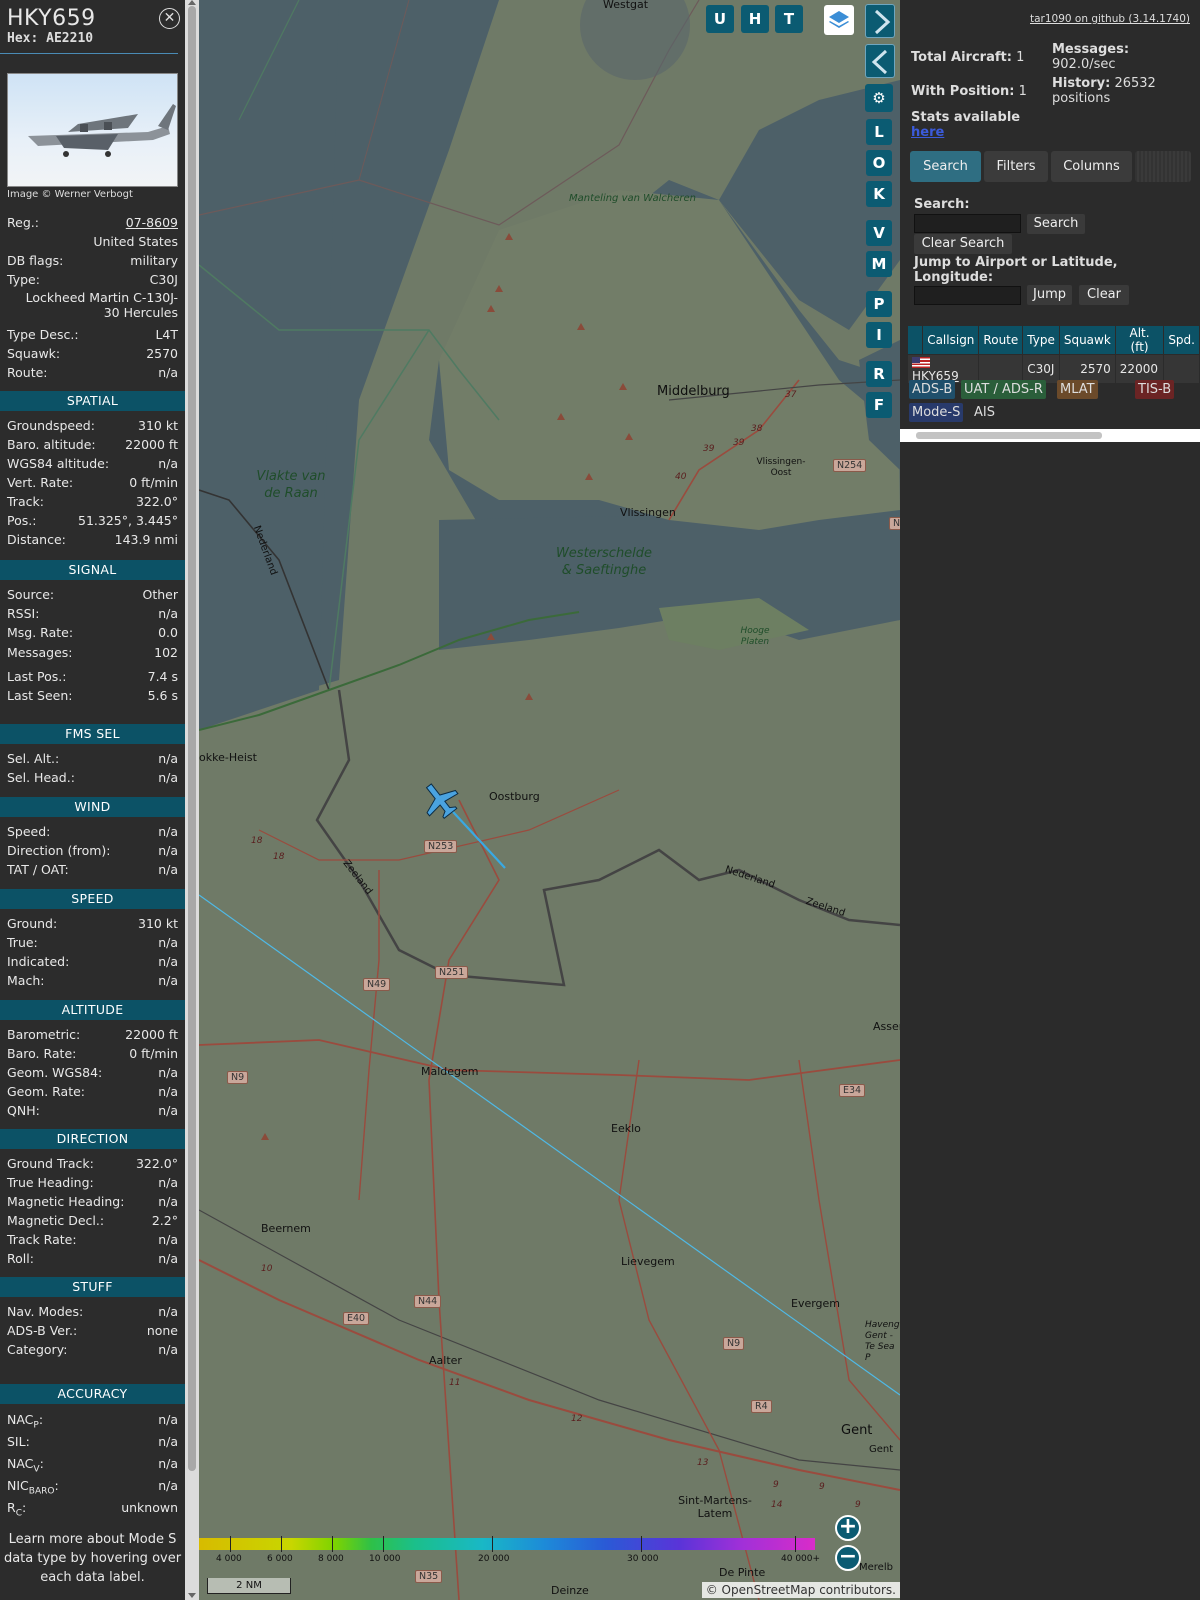 This screenshot has height=1600, width=1200. Describe the element at coordinates (152, 222) in the screenshot. I see `field-value: 07-8609` at that location.